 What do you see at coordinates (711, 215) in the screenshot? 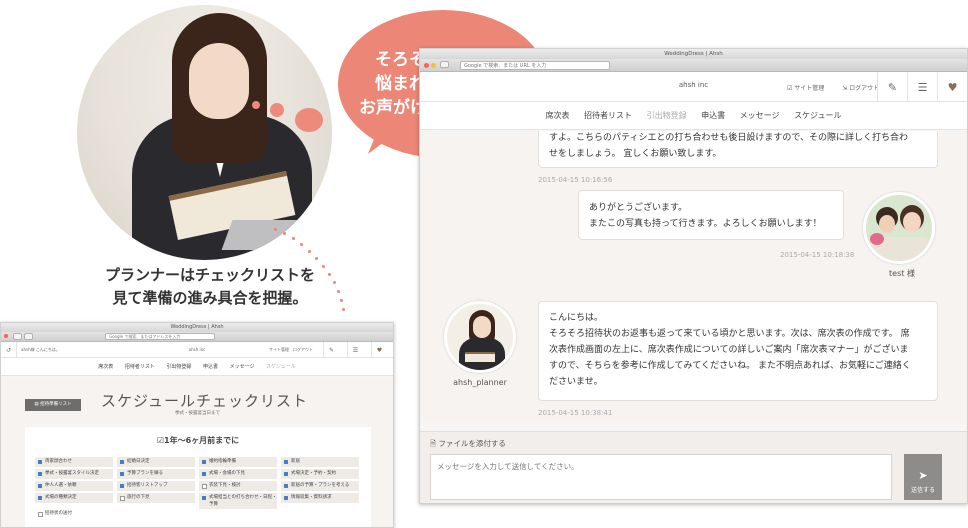
I see `message-bubble: ありがとうございます。 またこの写真も持って行きます。よろしくお願いします！` at bounding box center [711, 215].